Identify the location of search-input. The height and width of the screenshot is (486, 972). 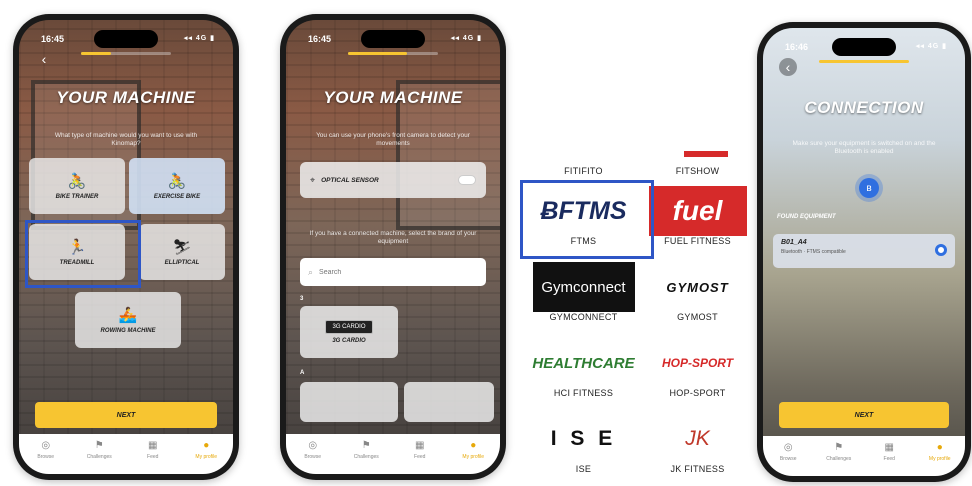
(398, 272).